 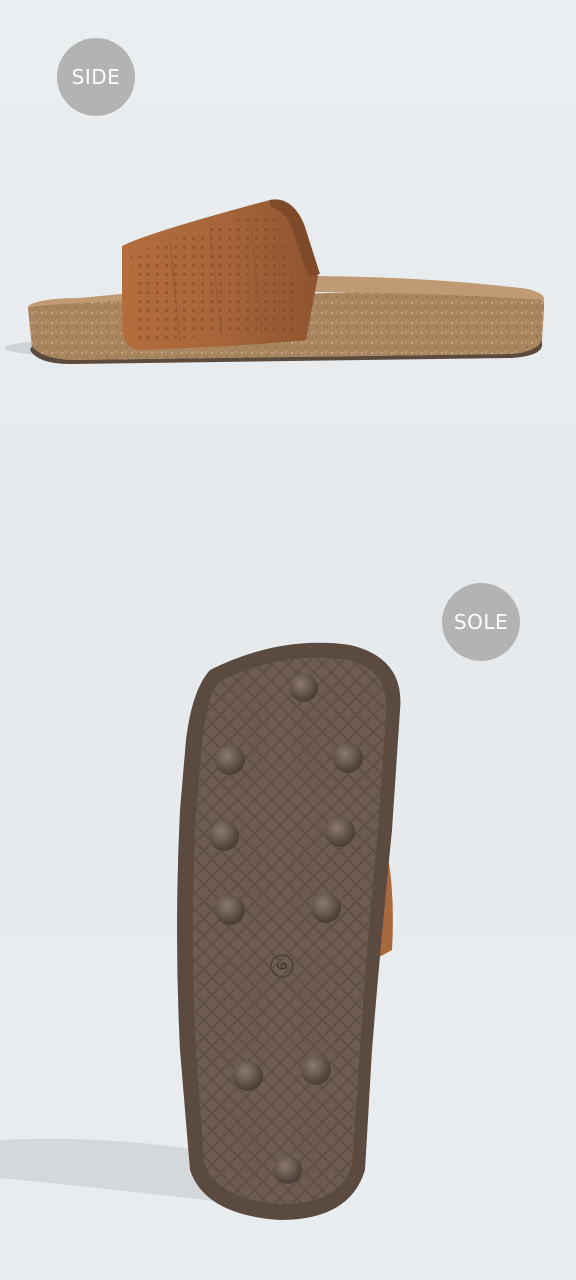 I want to click on side-label-badge: SIDE, so click(x=96, y=77).